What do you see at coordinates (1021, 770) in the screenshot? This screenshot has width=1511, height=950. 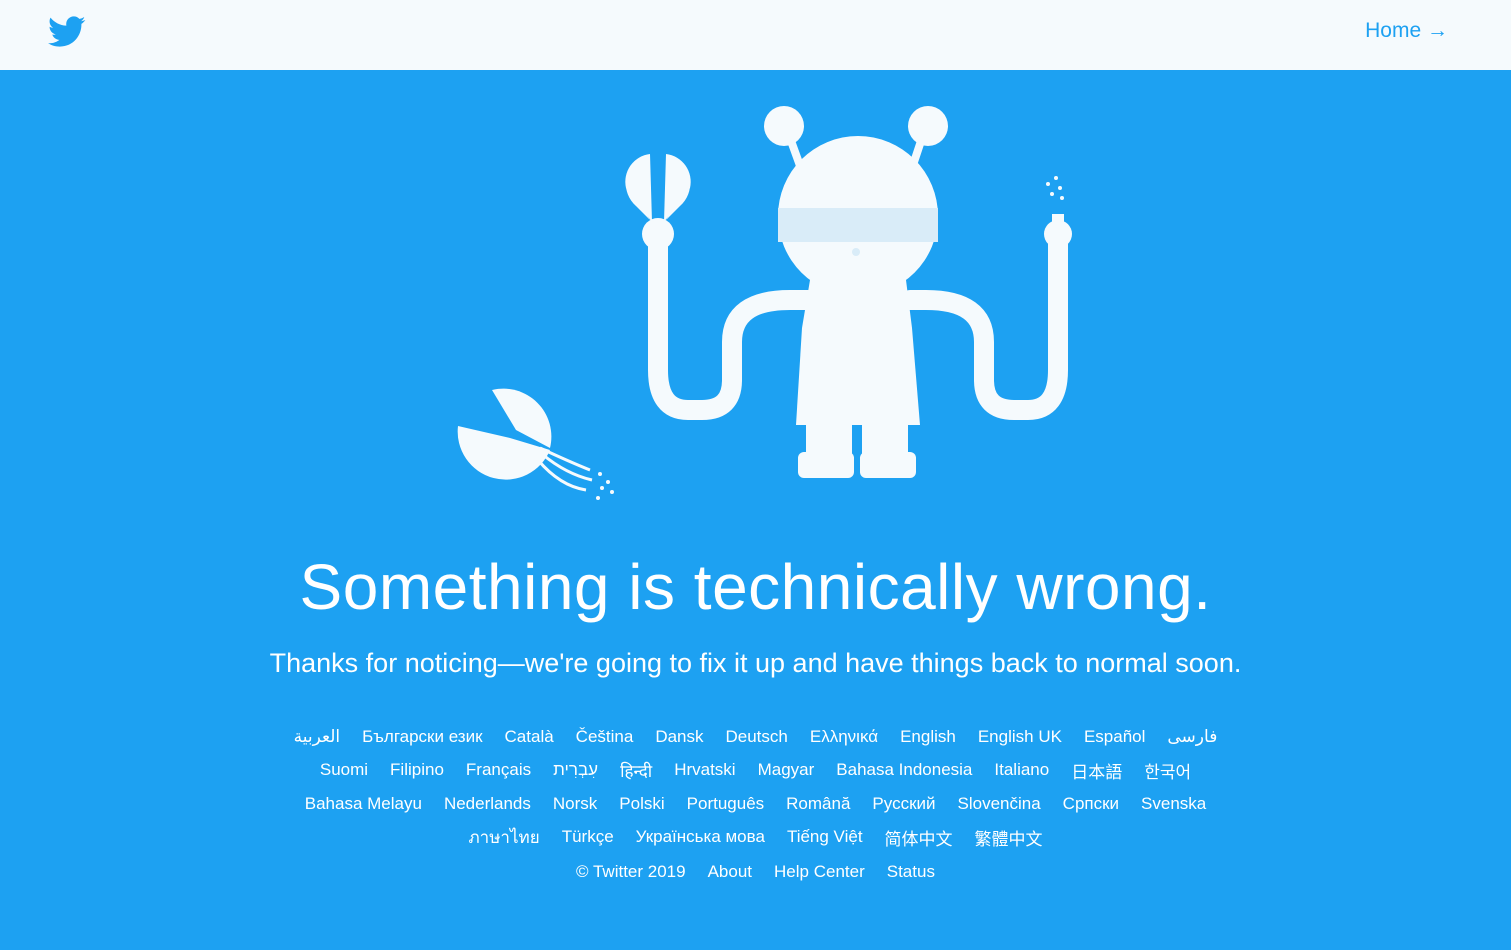 I see `language-link: Italiano` at bounding box center [1021, 770].